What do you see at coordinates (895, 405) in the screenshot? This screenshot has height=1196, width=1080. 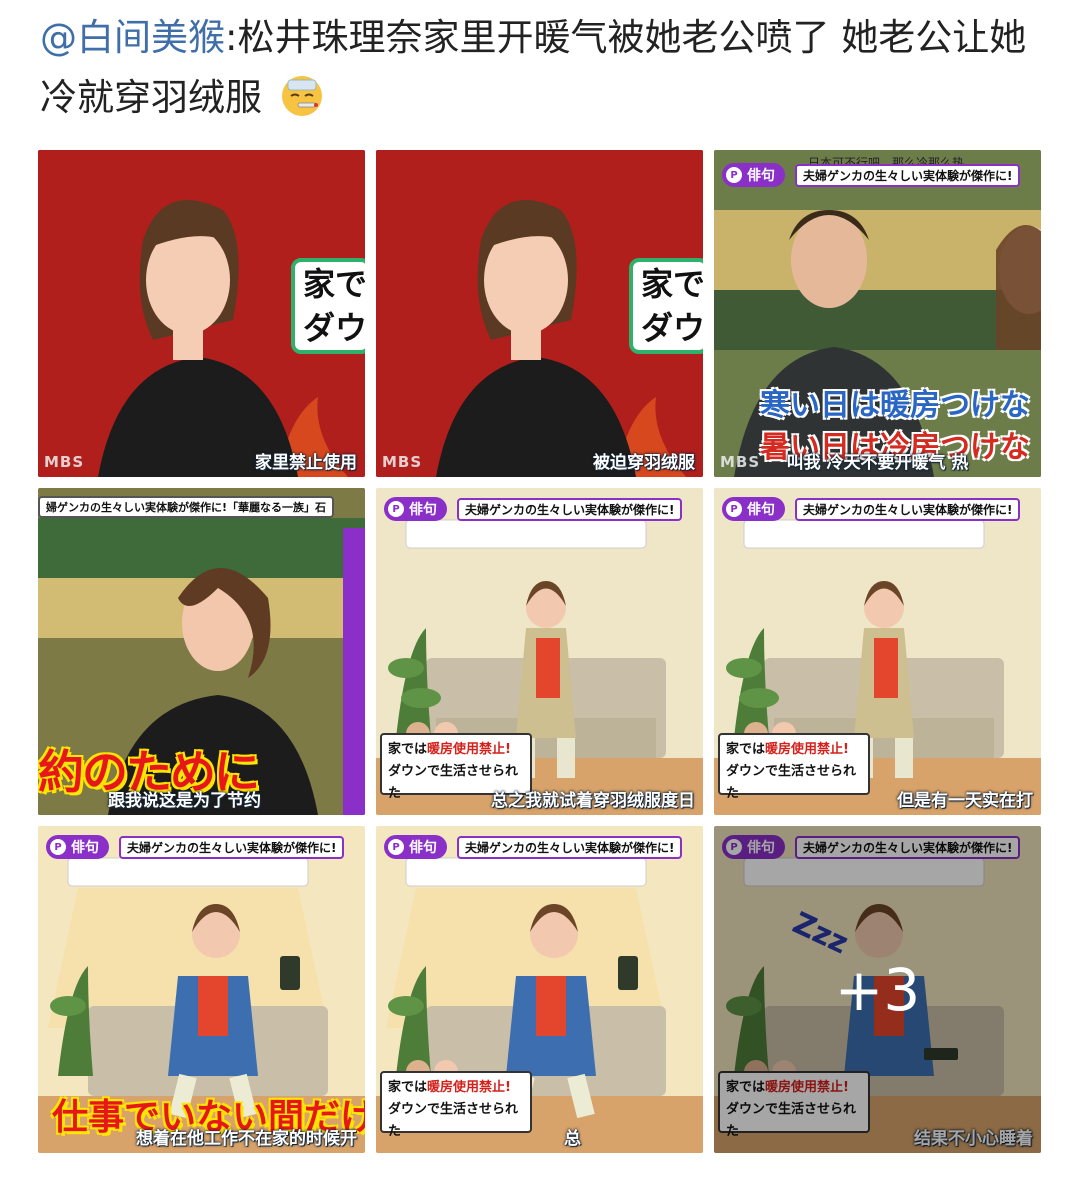 I see `caption-line-1: 寒い日は暖房つけな` at bounding box center [895, 405].